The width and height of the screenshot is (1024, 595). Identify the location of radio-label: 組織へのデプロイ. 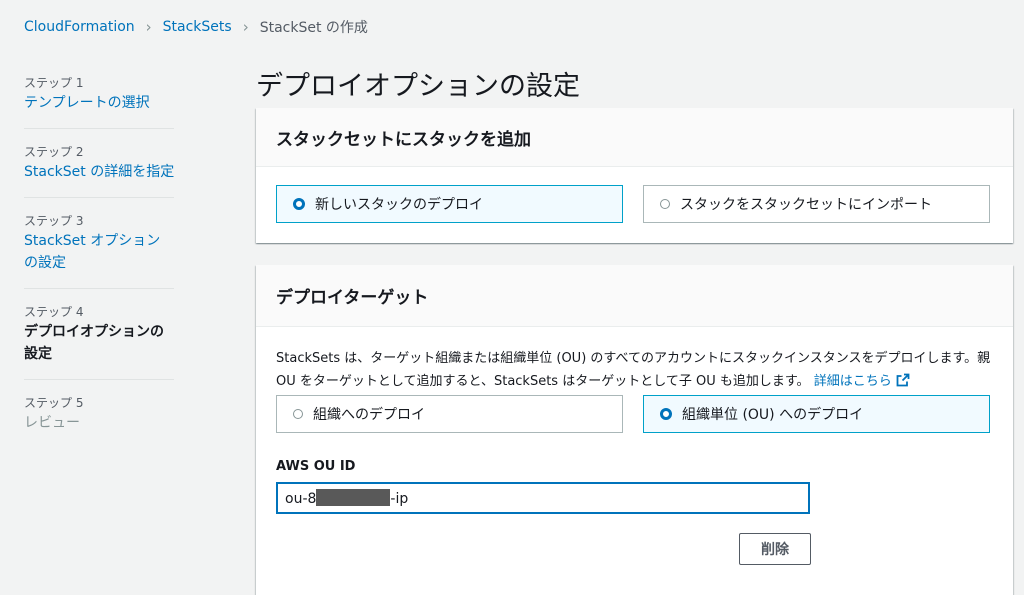
(369, 415).